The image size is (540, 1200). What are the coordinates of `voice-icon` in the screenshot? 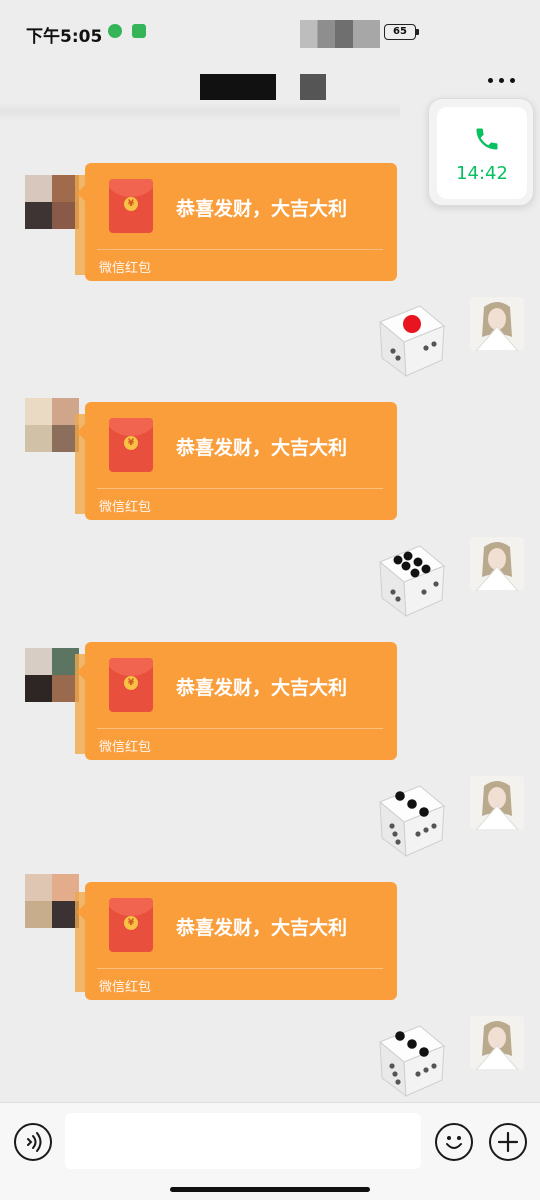 It's located at (34, 1142).